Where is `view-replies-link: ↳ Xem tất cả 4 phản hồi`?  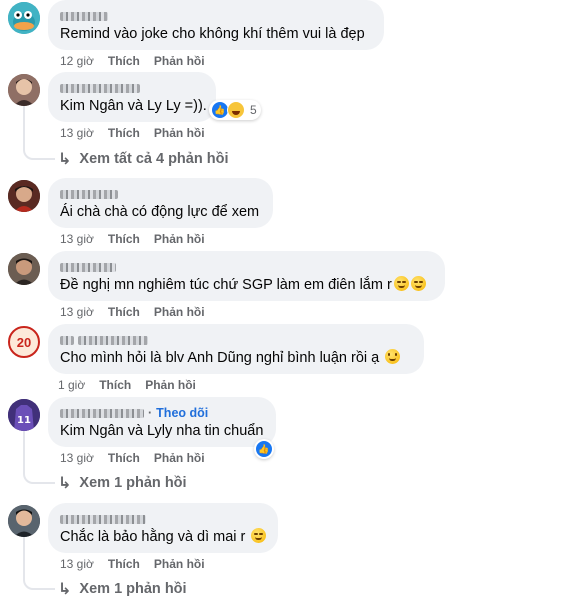
view-replies-link: ↳ Xem tất cả 4 phản hồi is located at coordinates (143, 159).